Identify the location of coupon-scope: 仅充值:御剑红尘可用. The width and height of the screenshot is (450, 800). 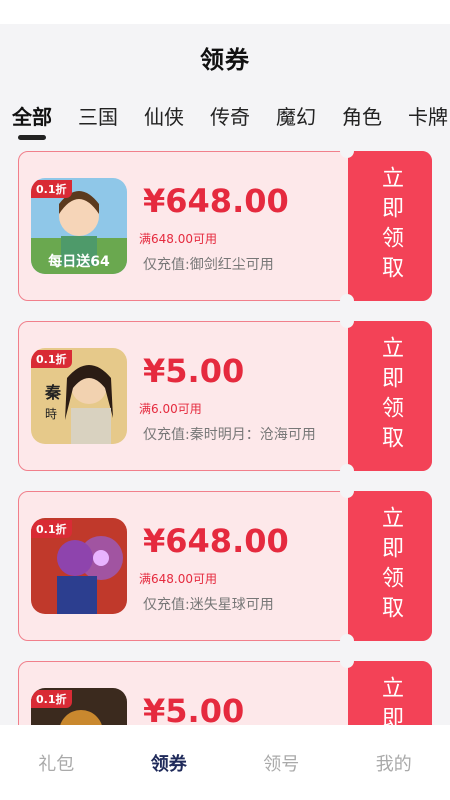
(208, 265).